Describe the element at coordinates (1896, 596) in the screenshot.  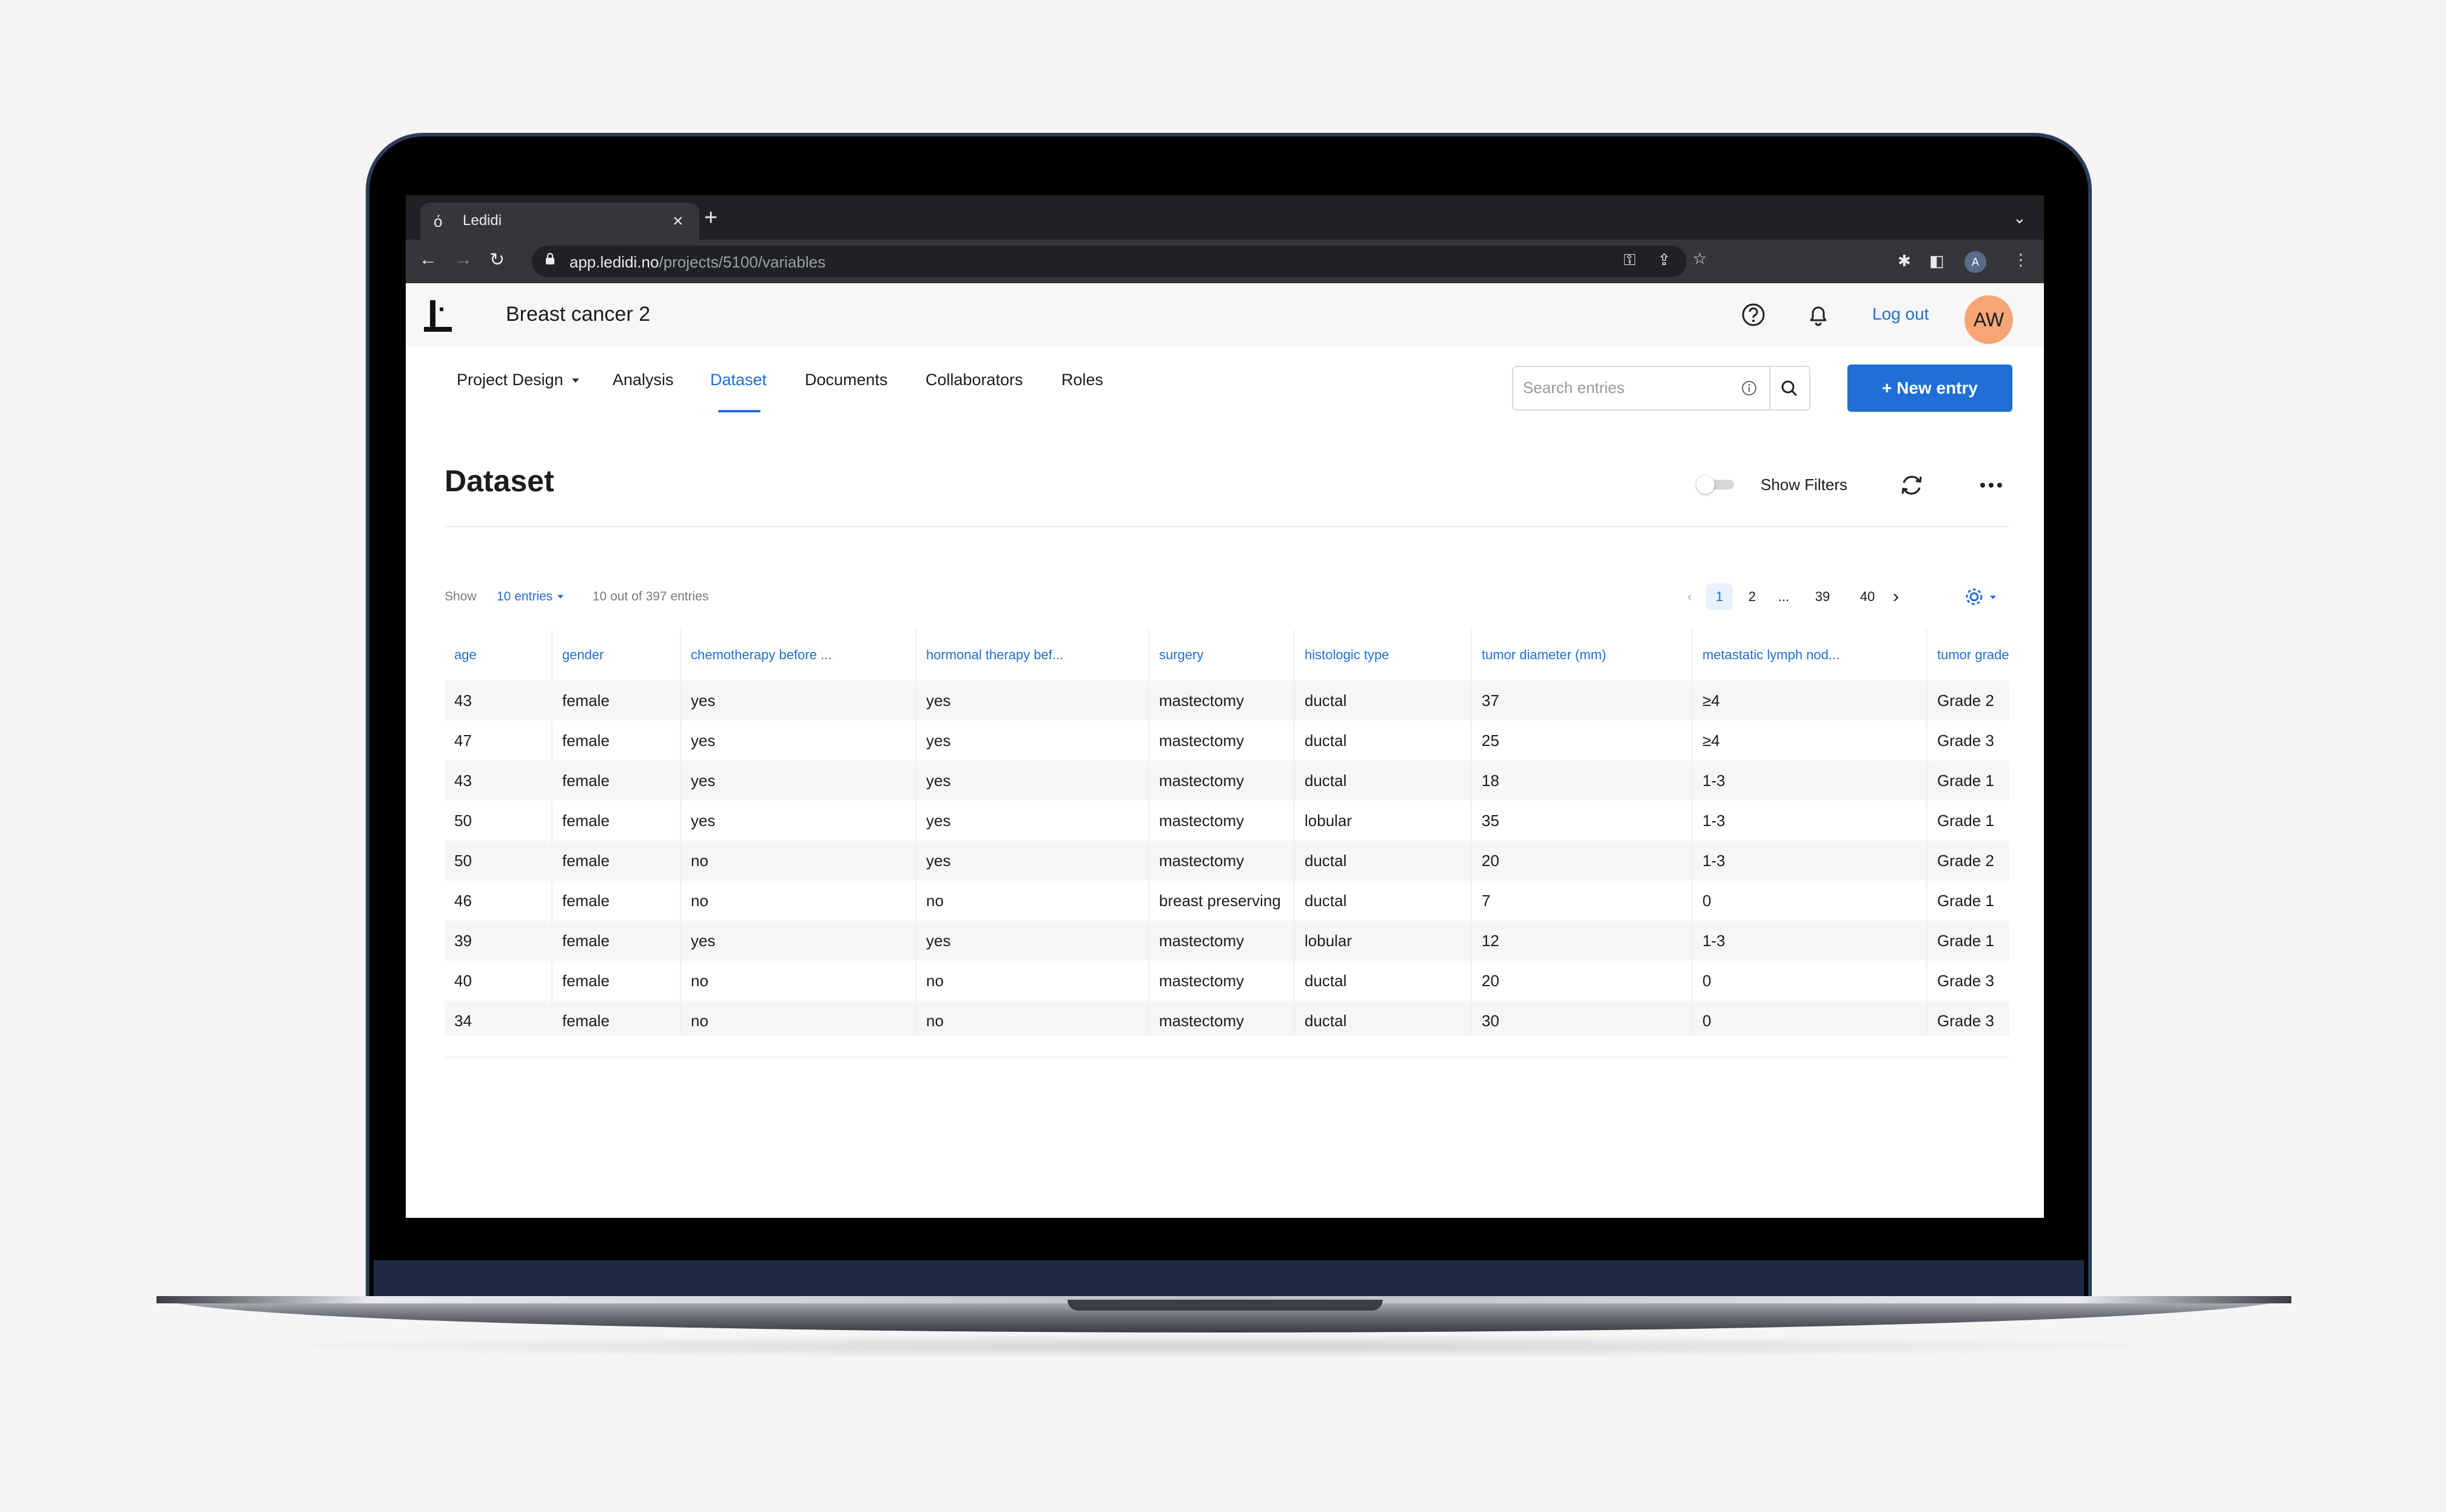
I see `next-page-icon: ›` at that location.